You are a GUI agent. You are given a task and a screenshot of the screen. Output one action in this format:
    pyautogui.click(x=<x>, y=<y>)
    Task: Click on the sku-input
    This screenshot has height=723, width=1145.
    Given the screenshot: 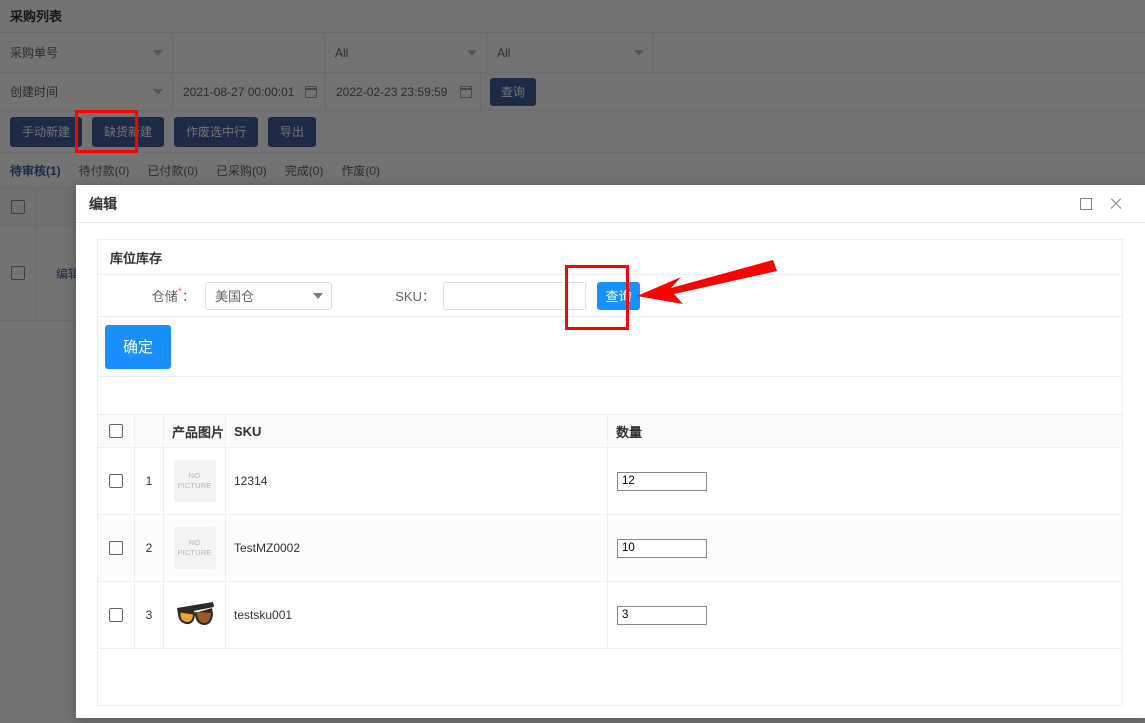 What is the action you would take?
    pyautogui.click(x=514, y=295)
    